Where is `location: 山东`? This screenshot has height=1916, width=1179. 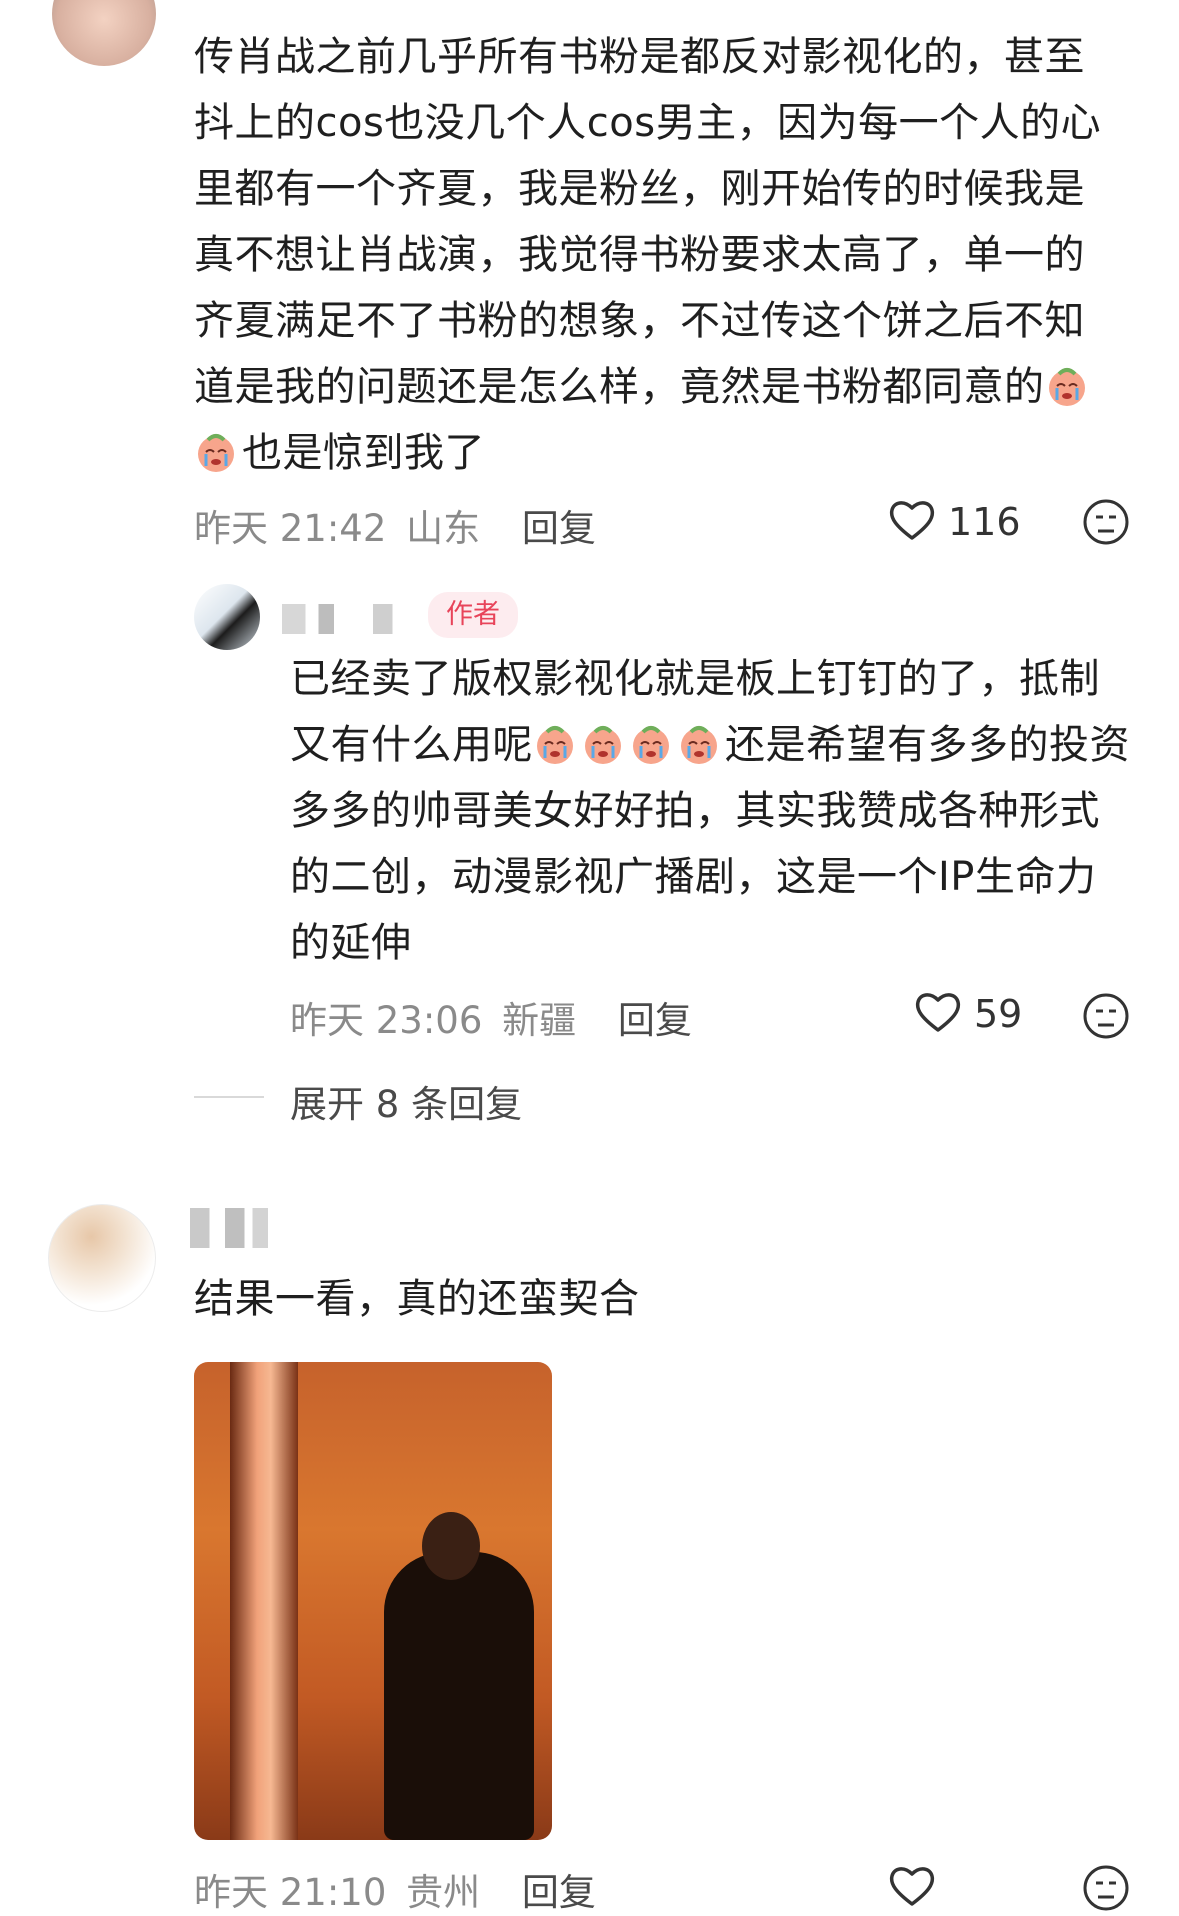 location: 山东 is located at coordinates (443, 528).